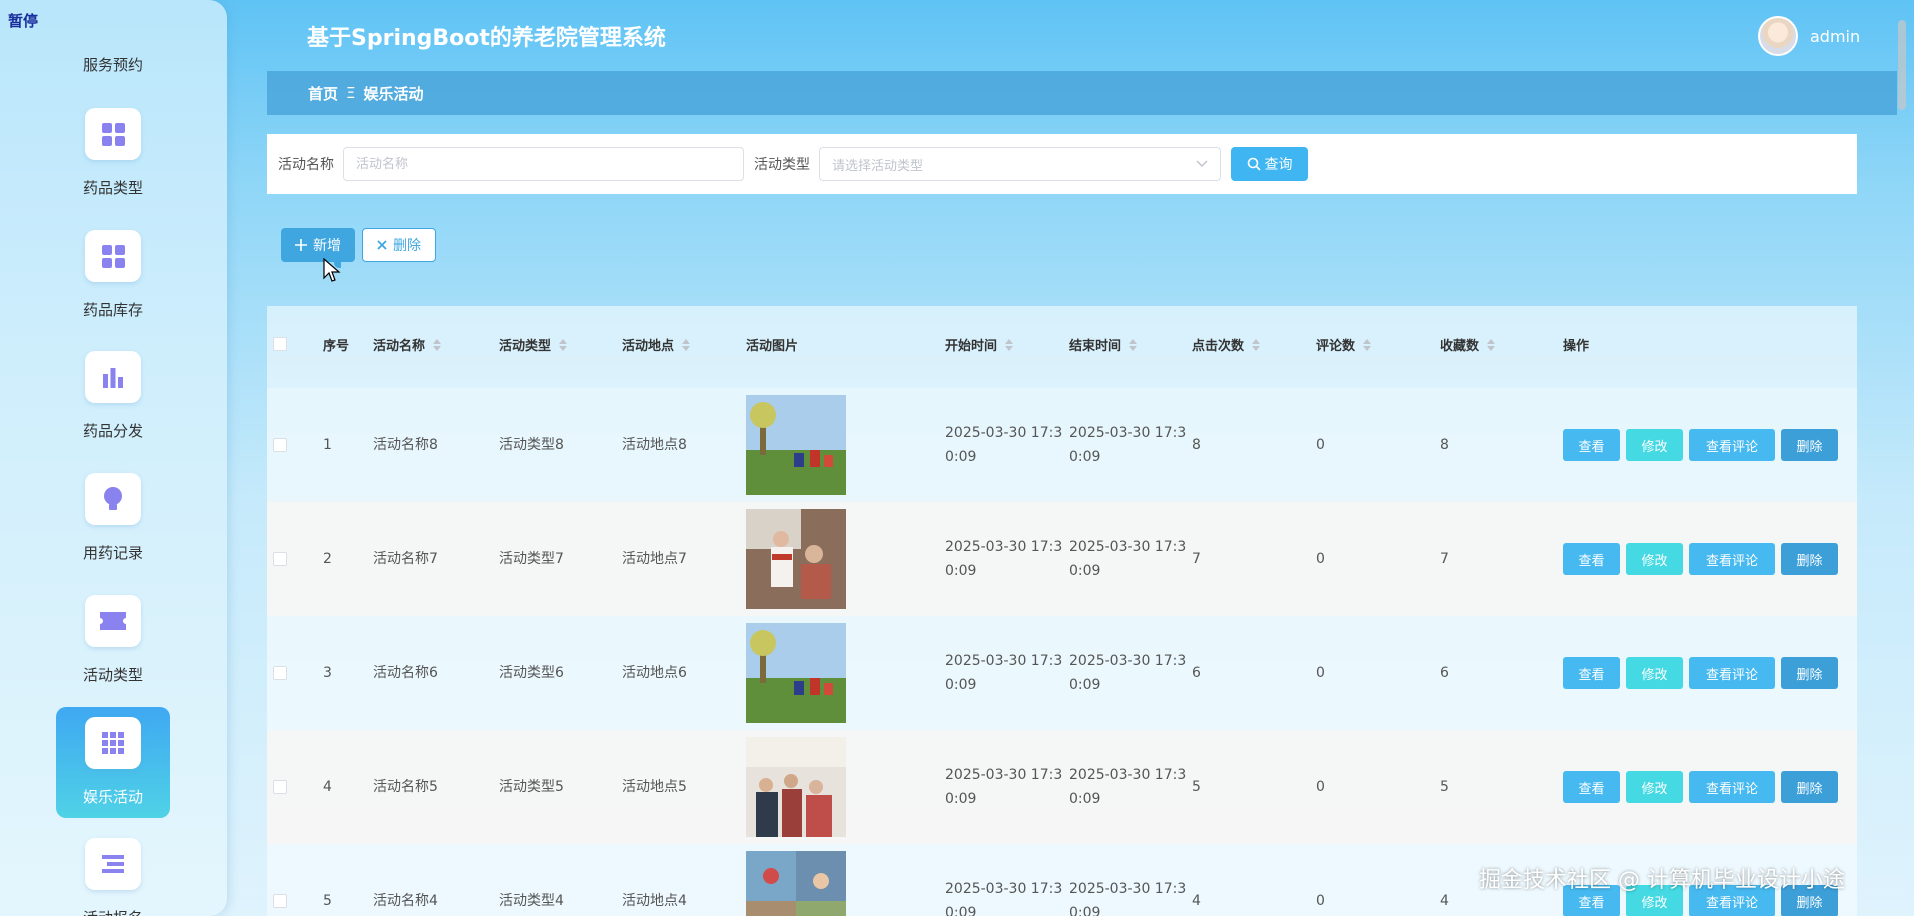 This screenshot has width=1914, height=916. I want to click on breadcrumb-current: 娱乐活动, so click(393, 93).